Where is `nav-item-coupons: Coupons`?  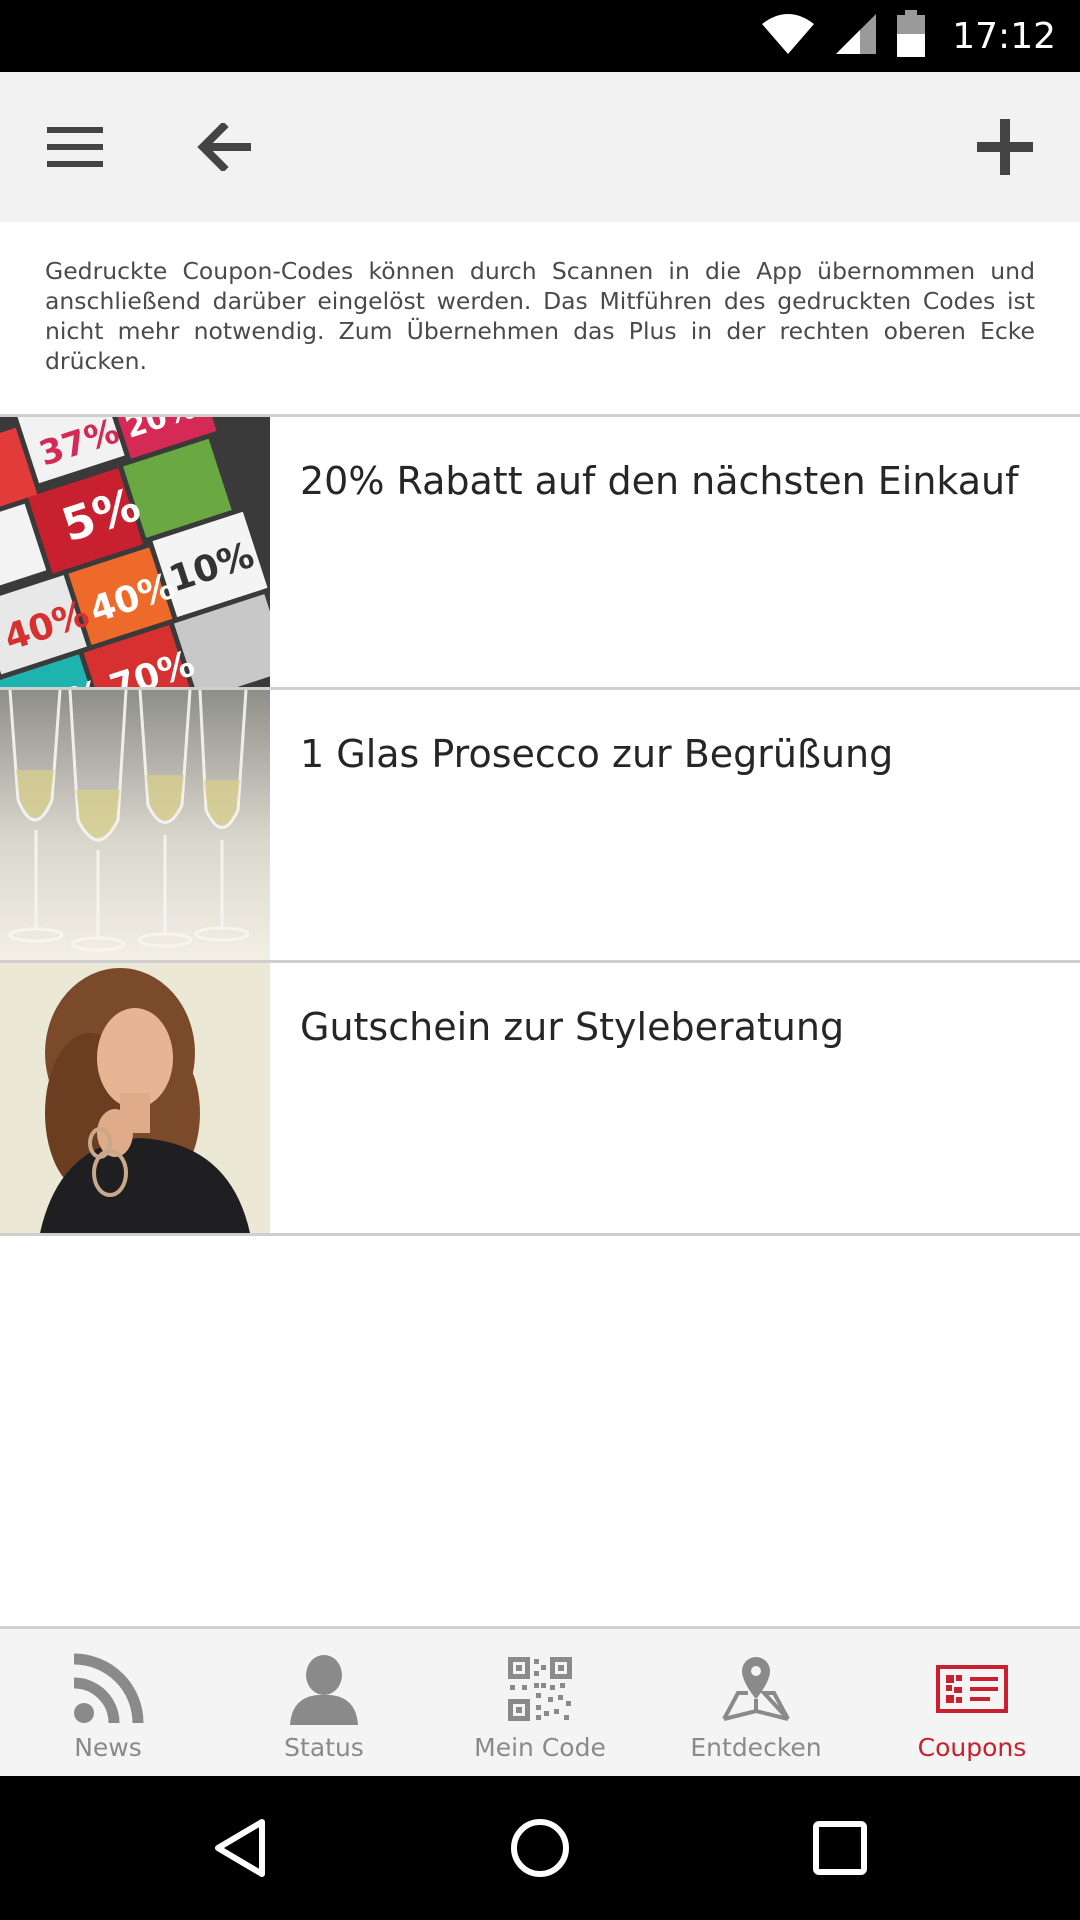 nav-item-coupons: Coupons is located at coordinates (972, 1702).